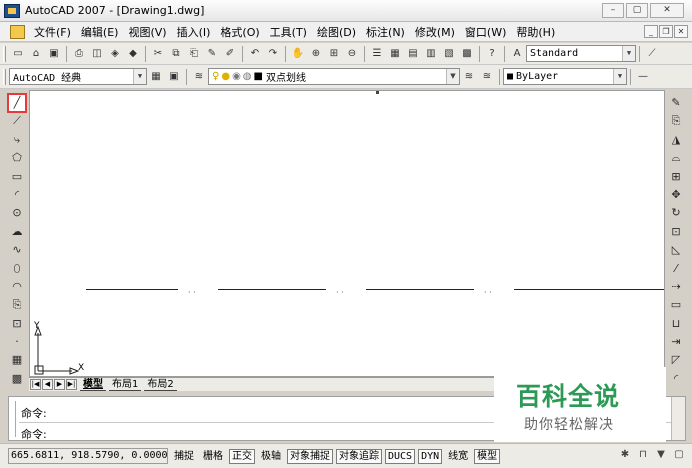  Describe the element at coordinates (310, 456) in the screenshot. I see `osnap-toggle: 对象捕捉` at that location.